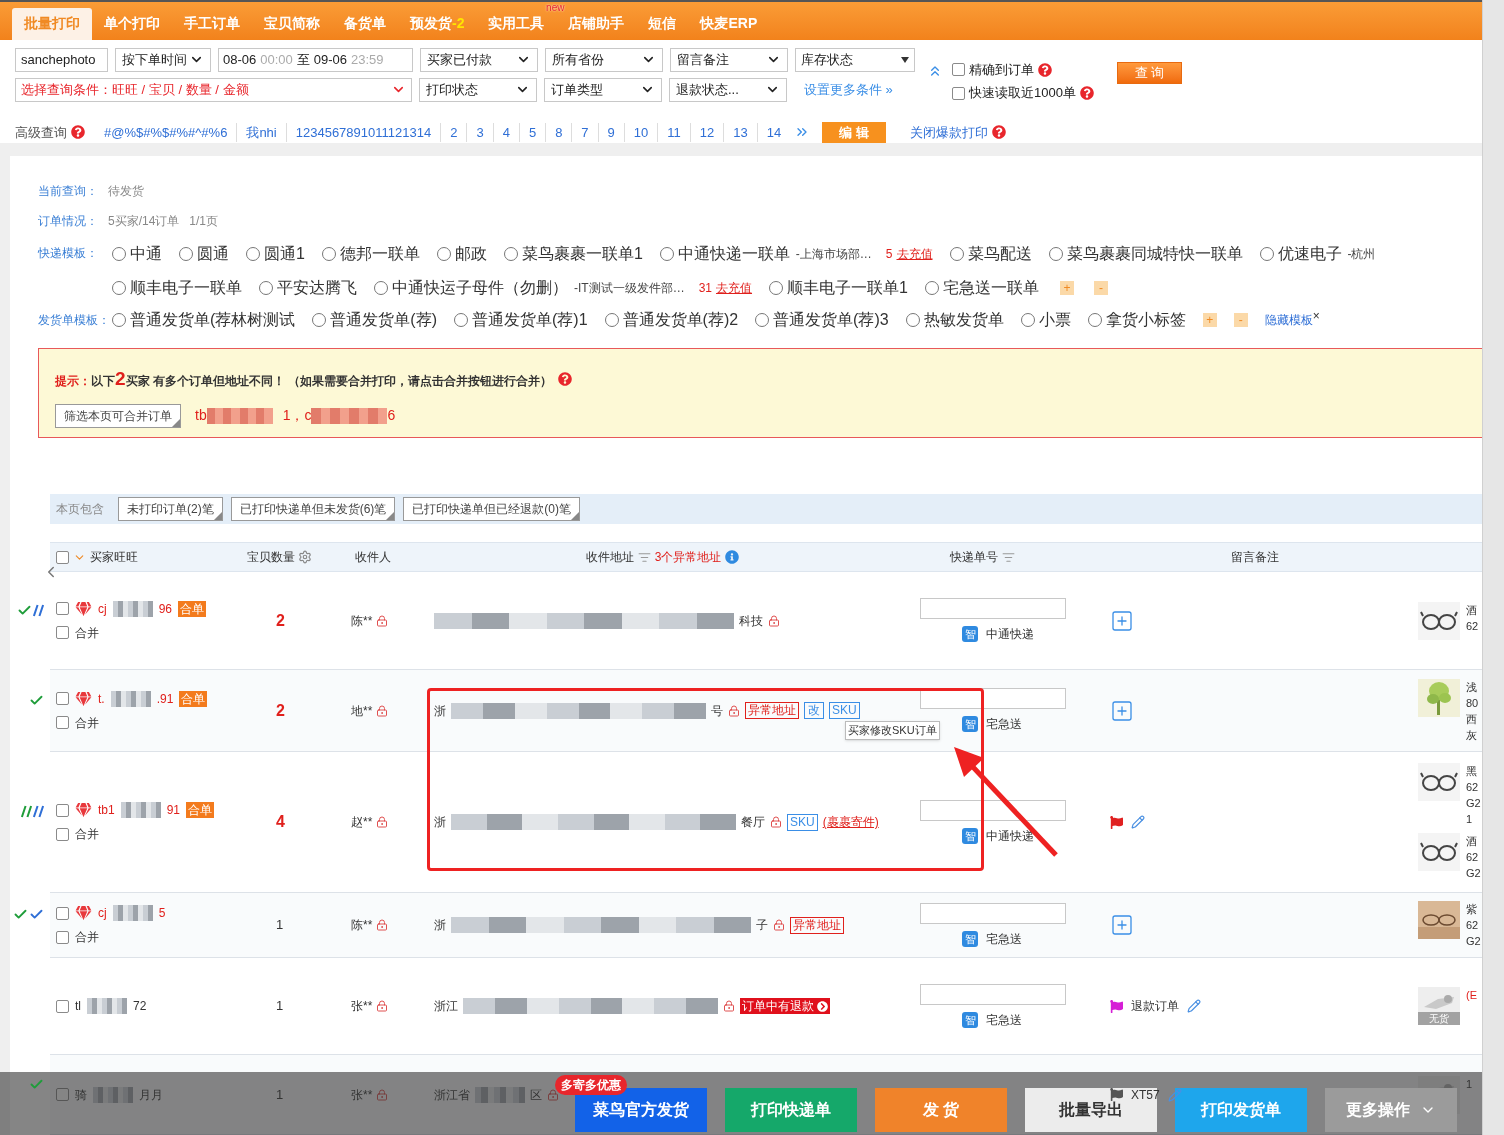  What do you see at coordinates (454, 132) in the screenshot?
I see `saved-query-link: 2` at bounding box center [454, 132].